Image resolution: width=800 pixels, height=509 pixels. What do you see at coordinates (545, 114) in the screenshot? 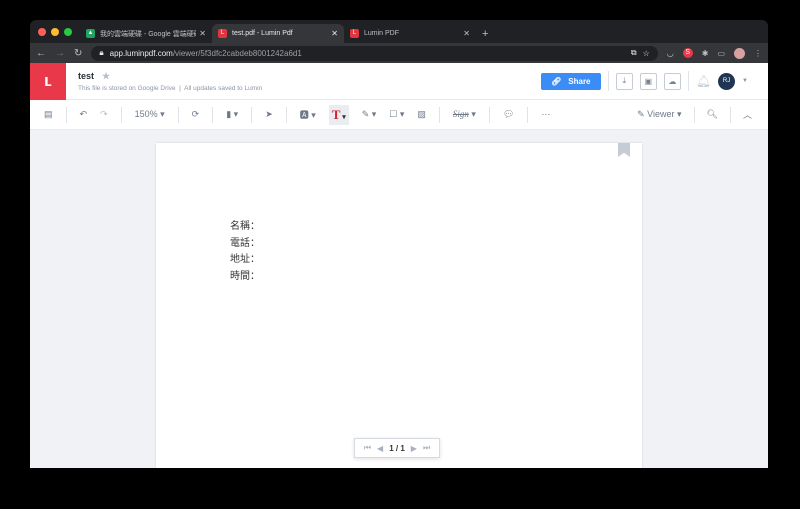
I see `more-icon: ⋯` at bounding box center [545, 114].